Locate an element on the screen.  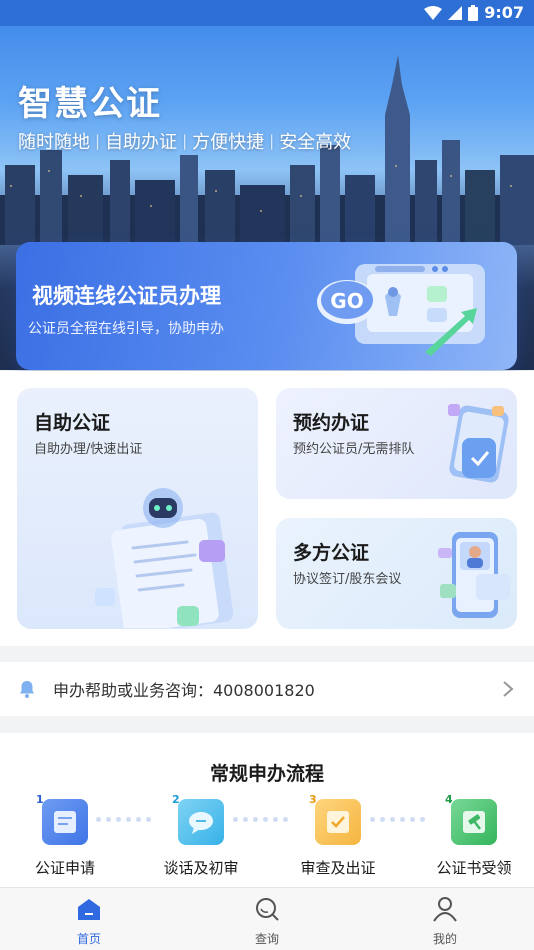
self-service-notary-card: 自助公证 自助办理/快速出证 is located at coordinates (137, 508).